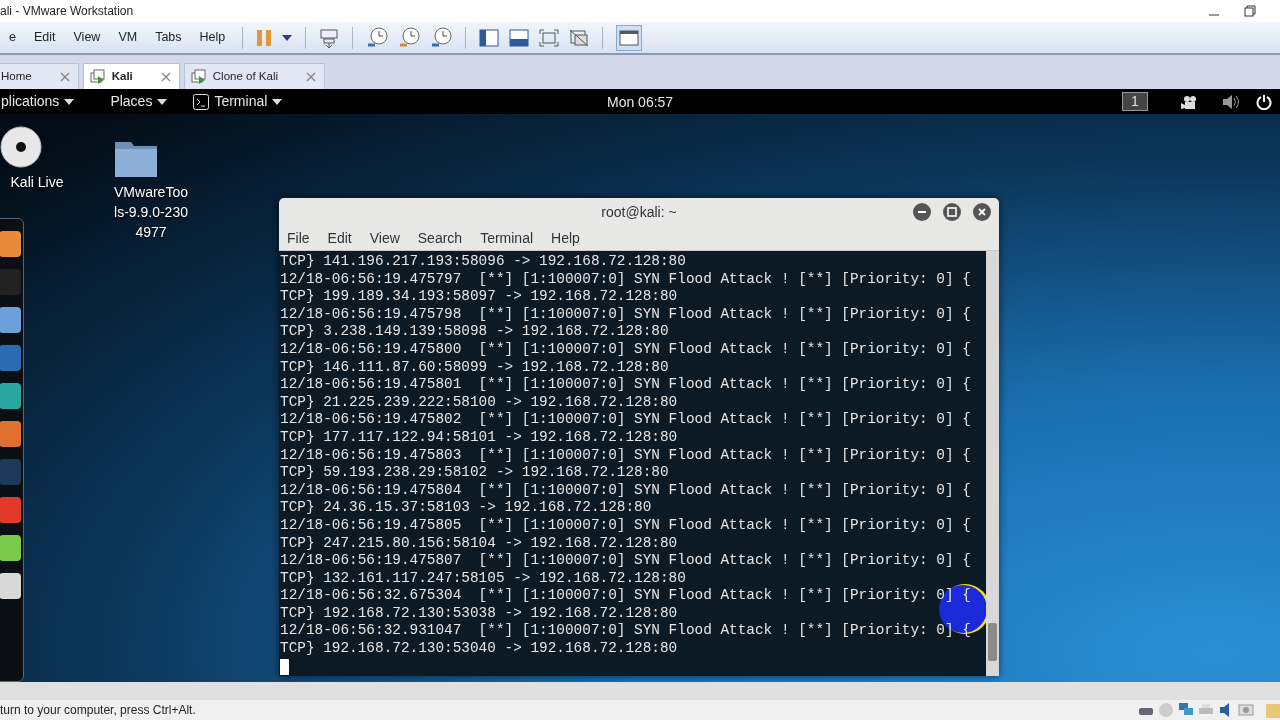 This screenshot has width=1280, height=720. What do you see at coordinates (21, 147) in the screenshot?
I see `disc-icon` at bounding box center [21, 147].